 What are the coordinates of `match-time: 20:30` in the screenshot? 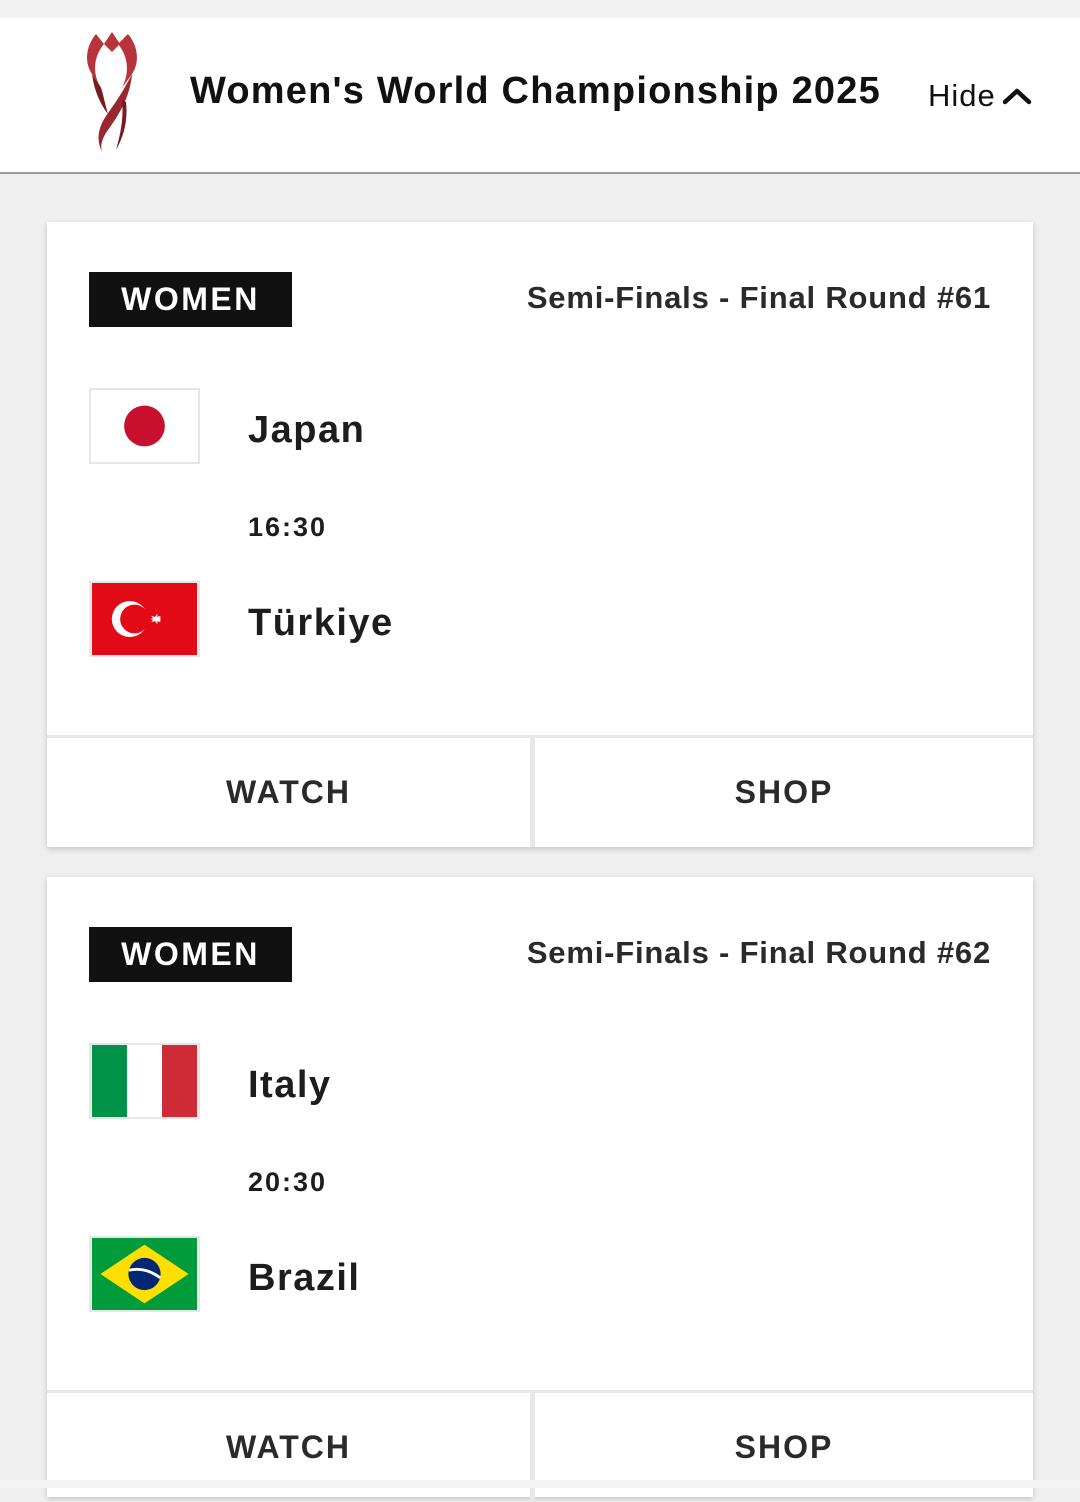 It's located at (288, 1182).